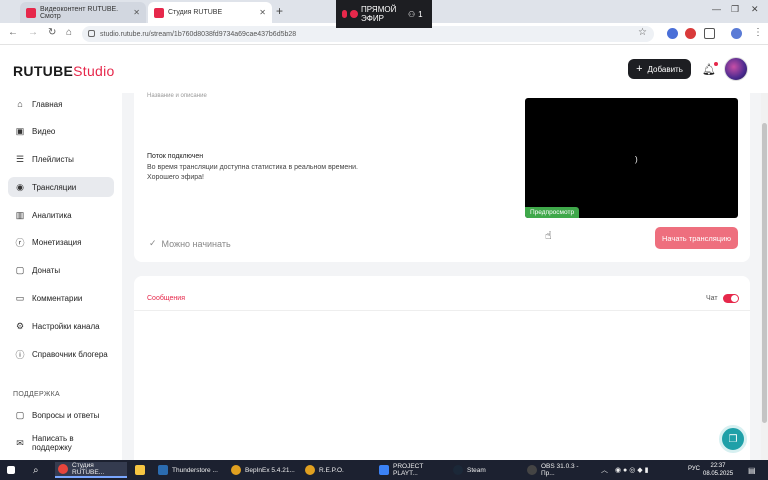 The width and height of the screenshot is (768, 480). I want to click on tray-icons: ◉ ● ◎ ◆ ▮, so click(631, 470).